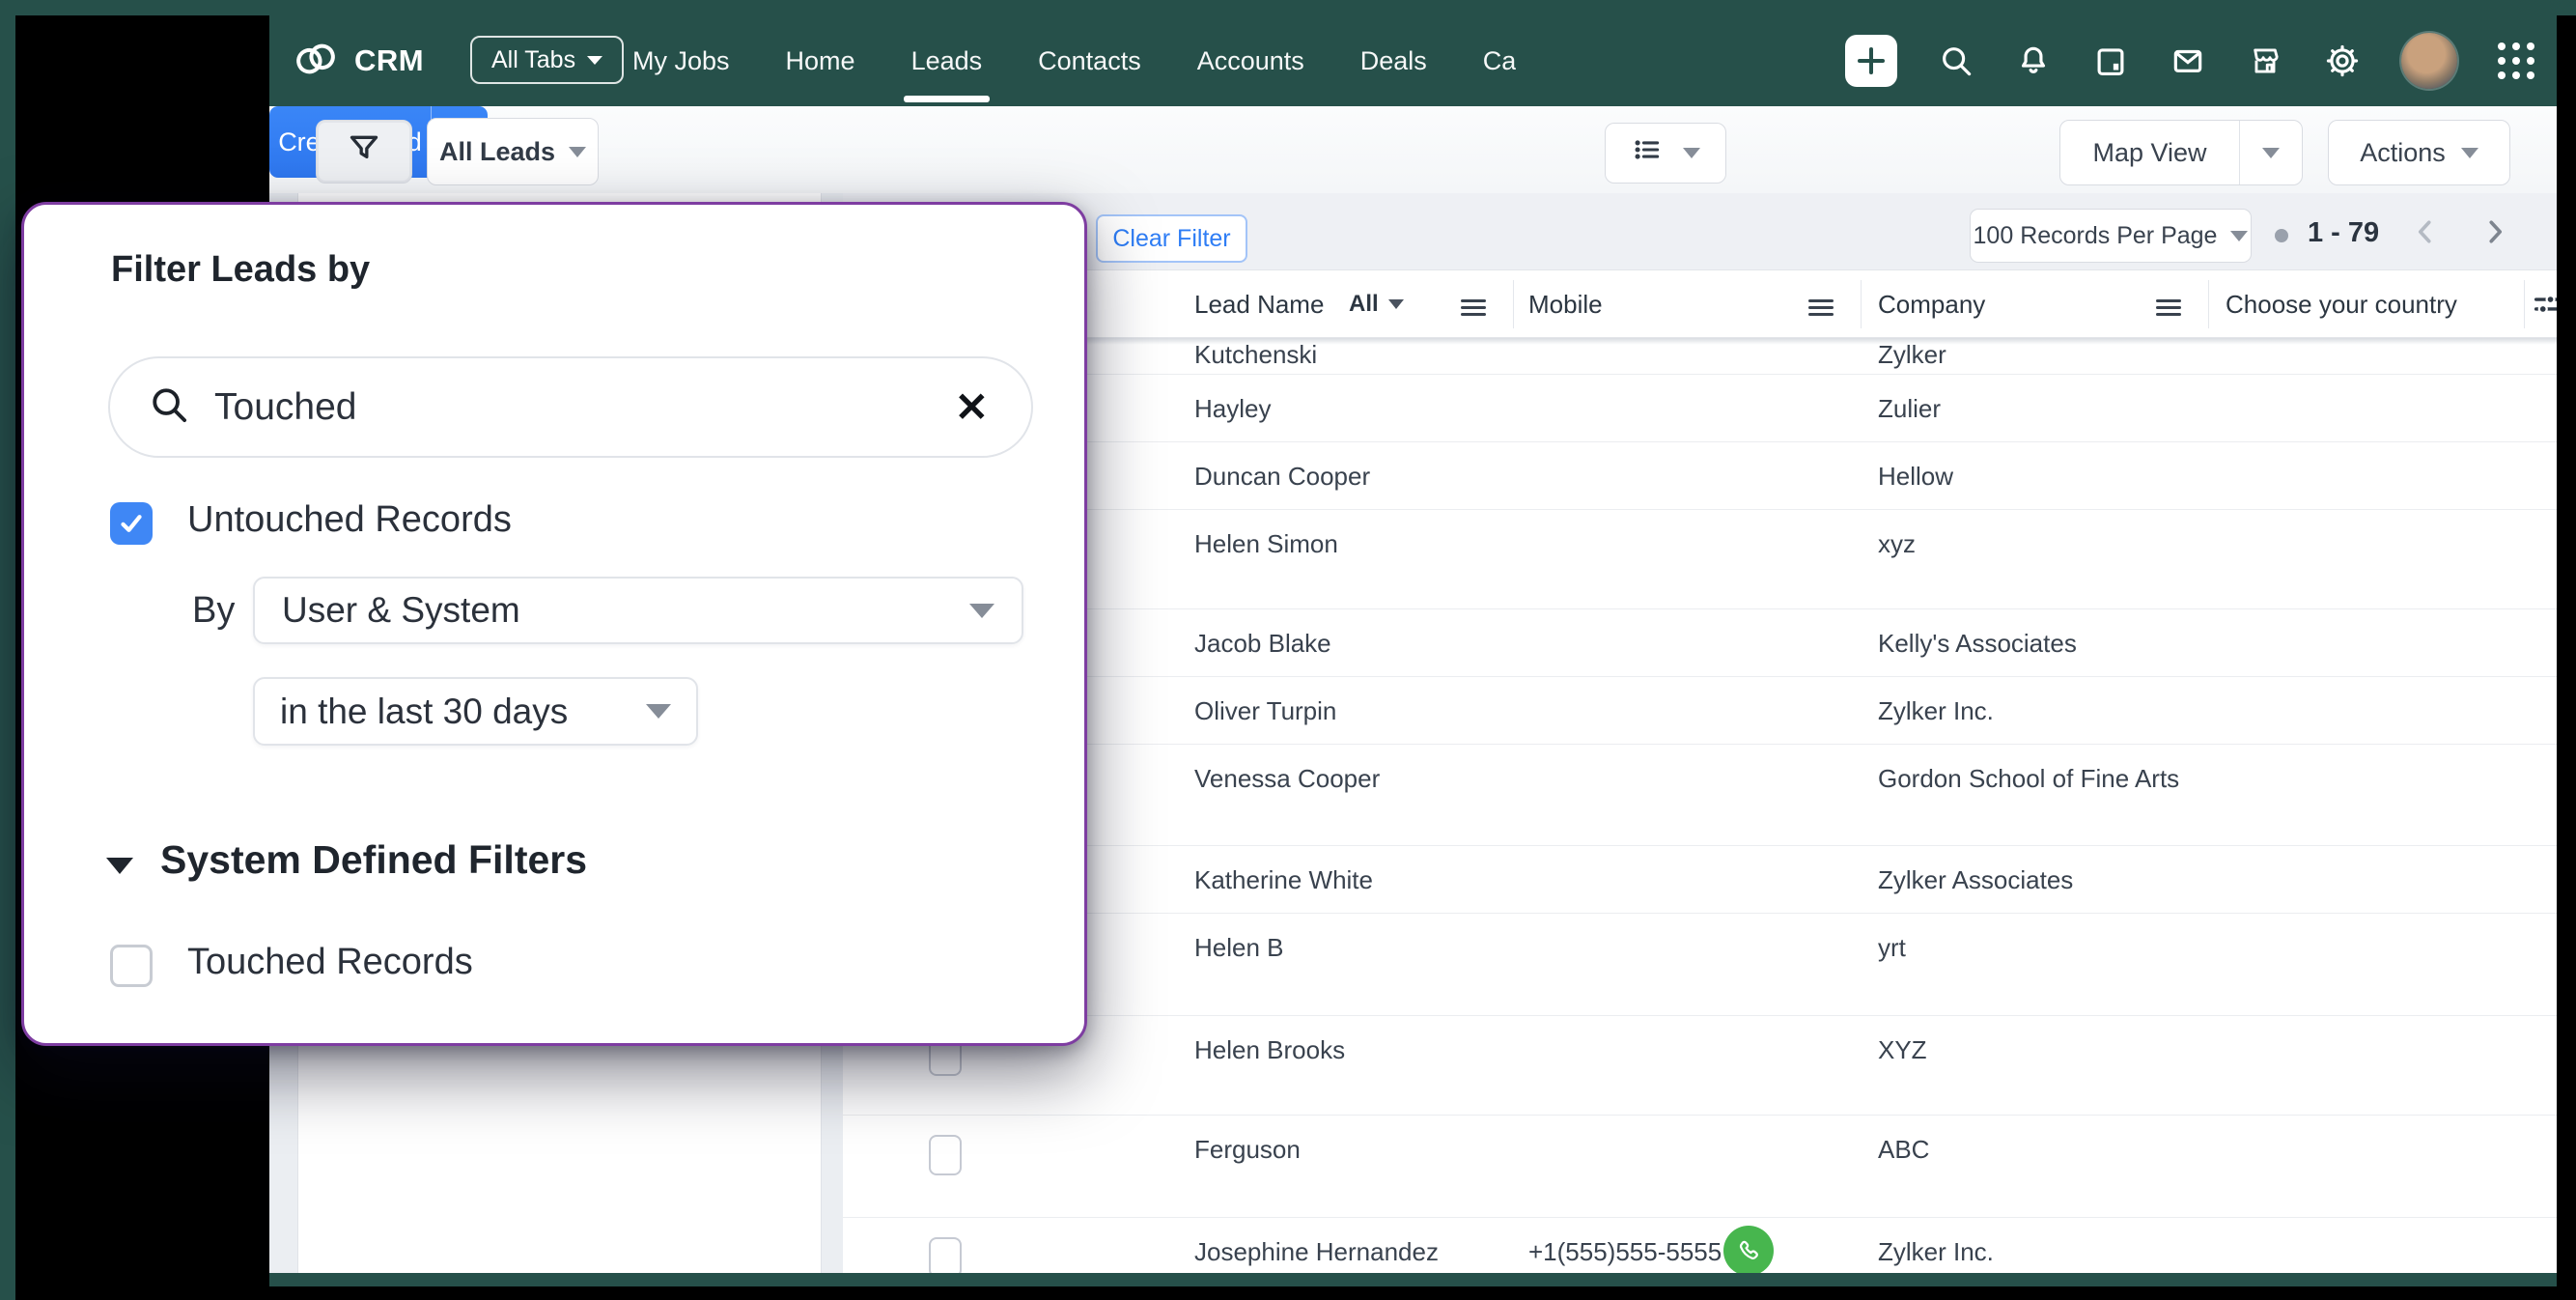 This screenshot has width=2576, height=1300. I want to click on table-row: Helen Brooks XYZ, so click(1700, 1066).